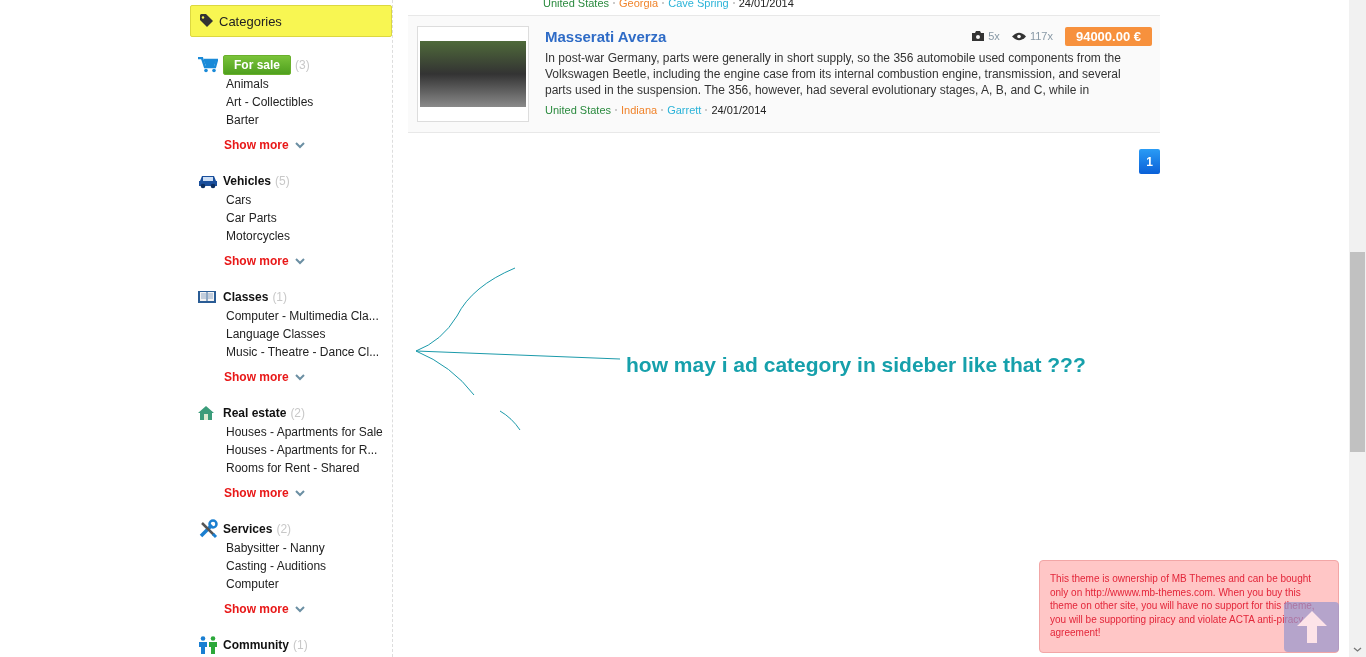 This screenshot has width=1366, height=657. What do you see at coordinates (978, 36) in the screenshot?
I see `camera-icon` at bounding box center [978, 36].